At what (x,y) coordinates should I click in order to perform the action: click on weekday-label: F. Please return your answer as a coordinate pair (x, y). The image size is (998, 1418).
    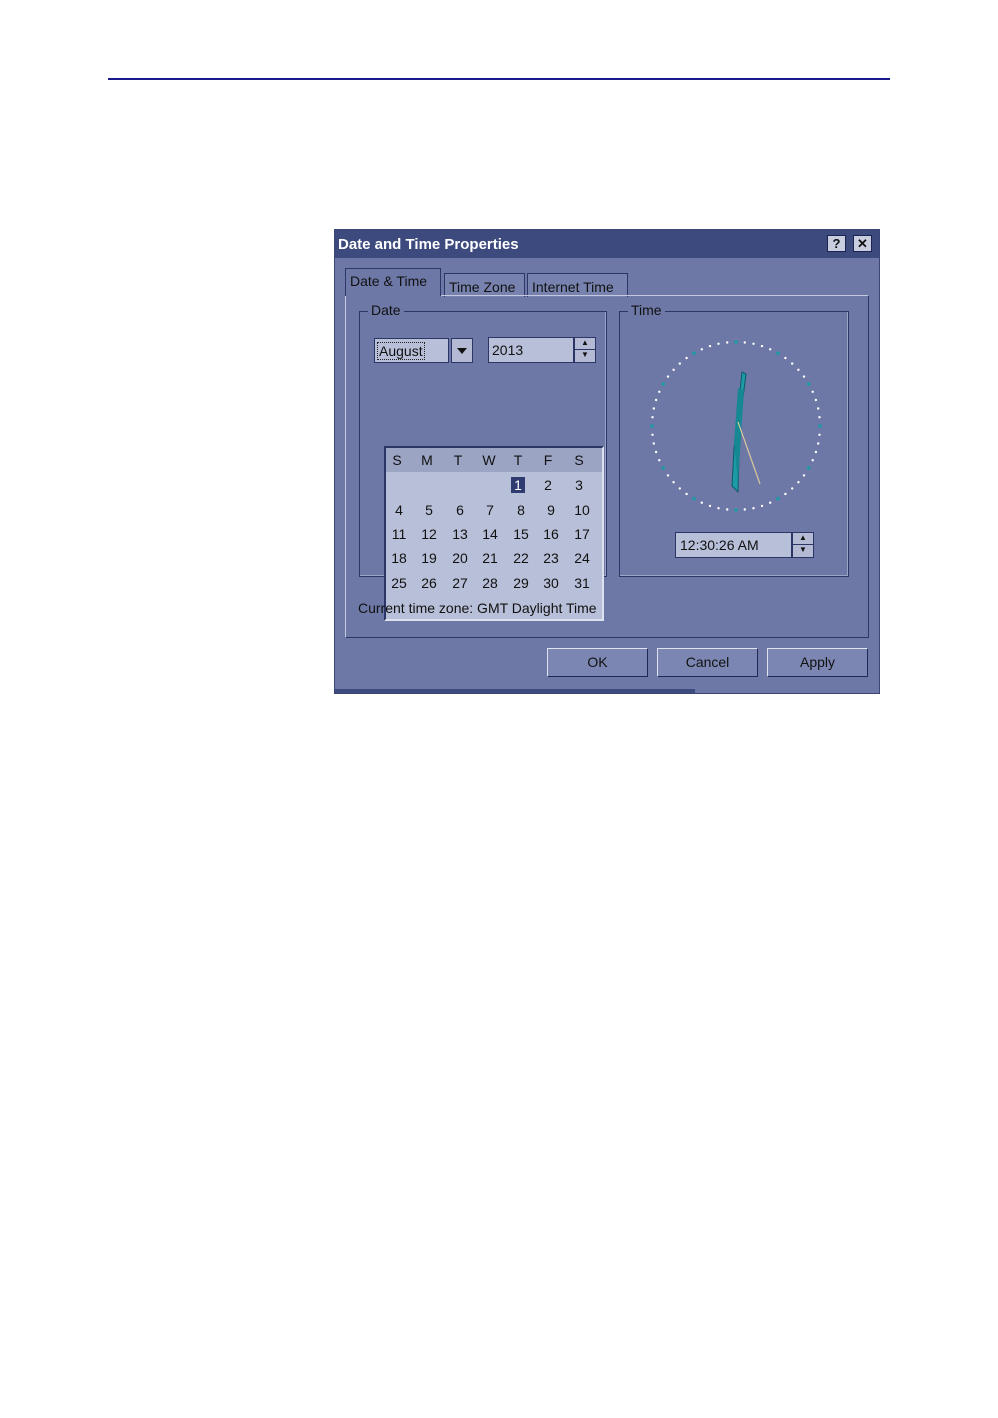
    Looking at the image, I should click on (548, 460).